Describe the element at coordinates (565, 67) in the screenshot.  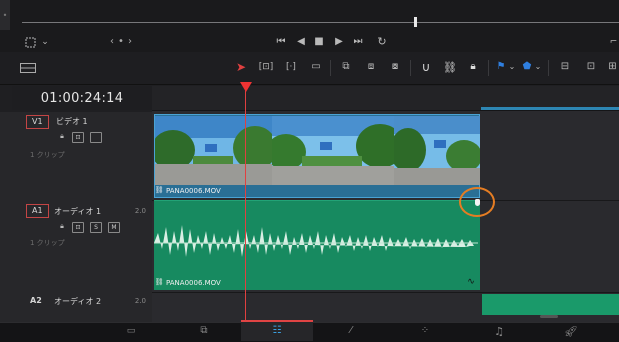
I see `zoom-full-icon: ⊟` at that location.